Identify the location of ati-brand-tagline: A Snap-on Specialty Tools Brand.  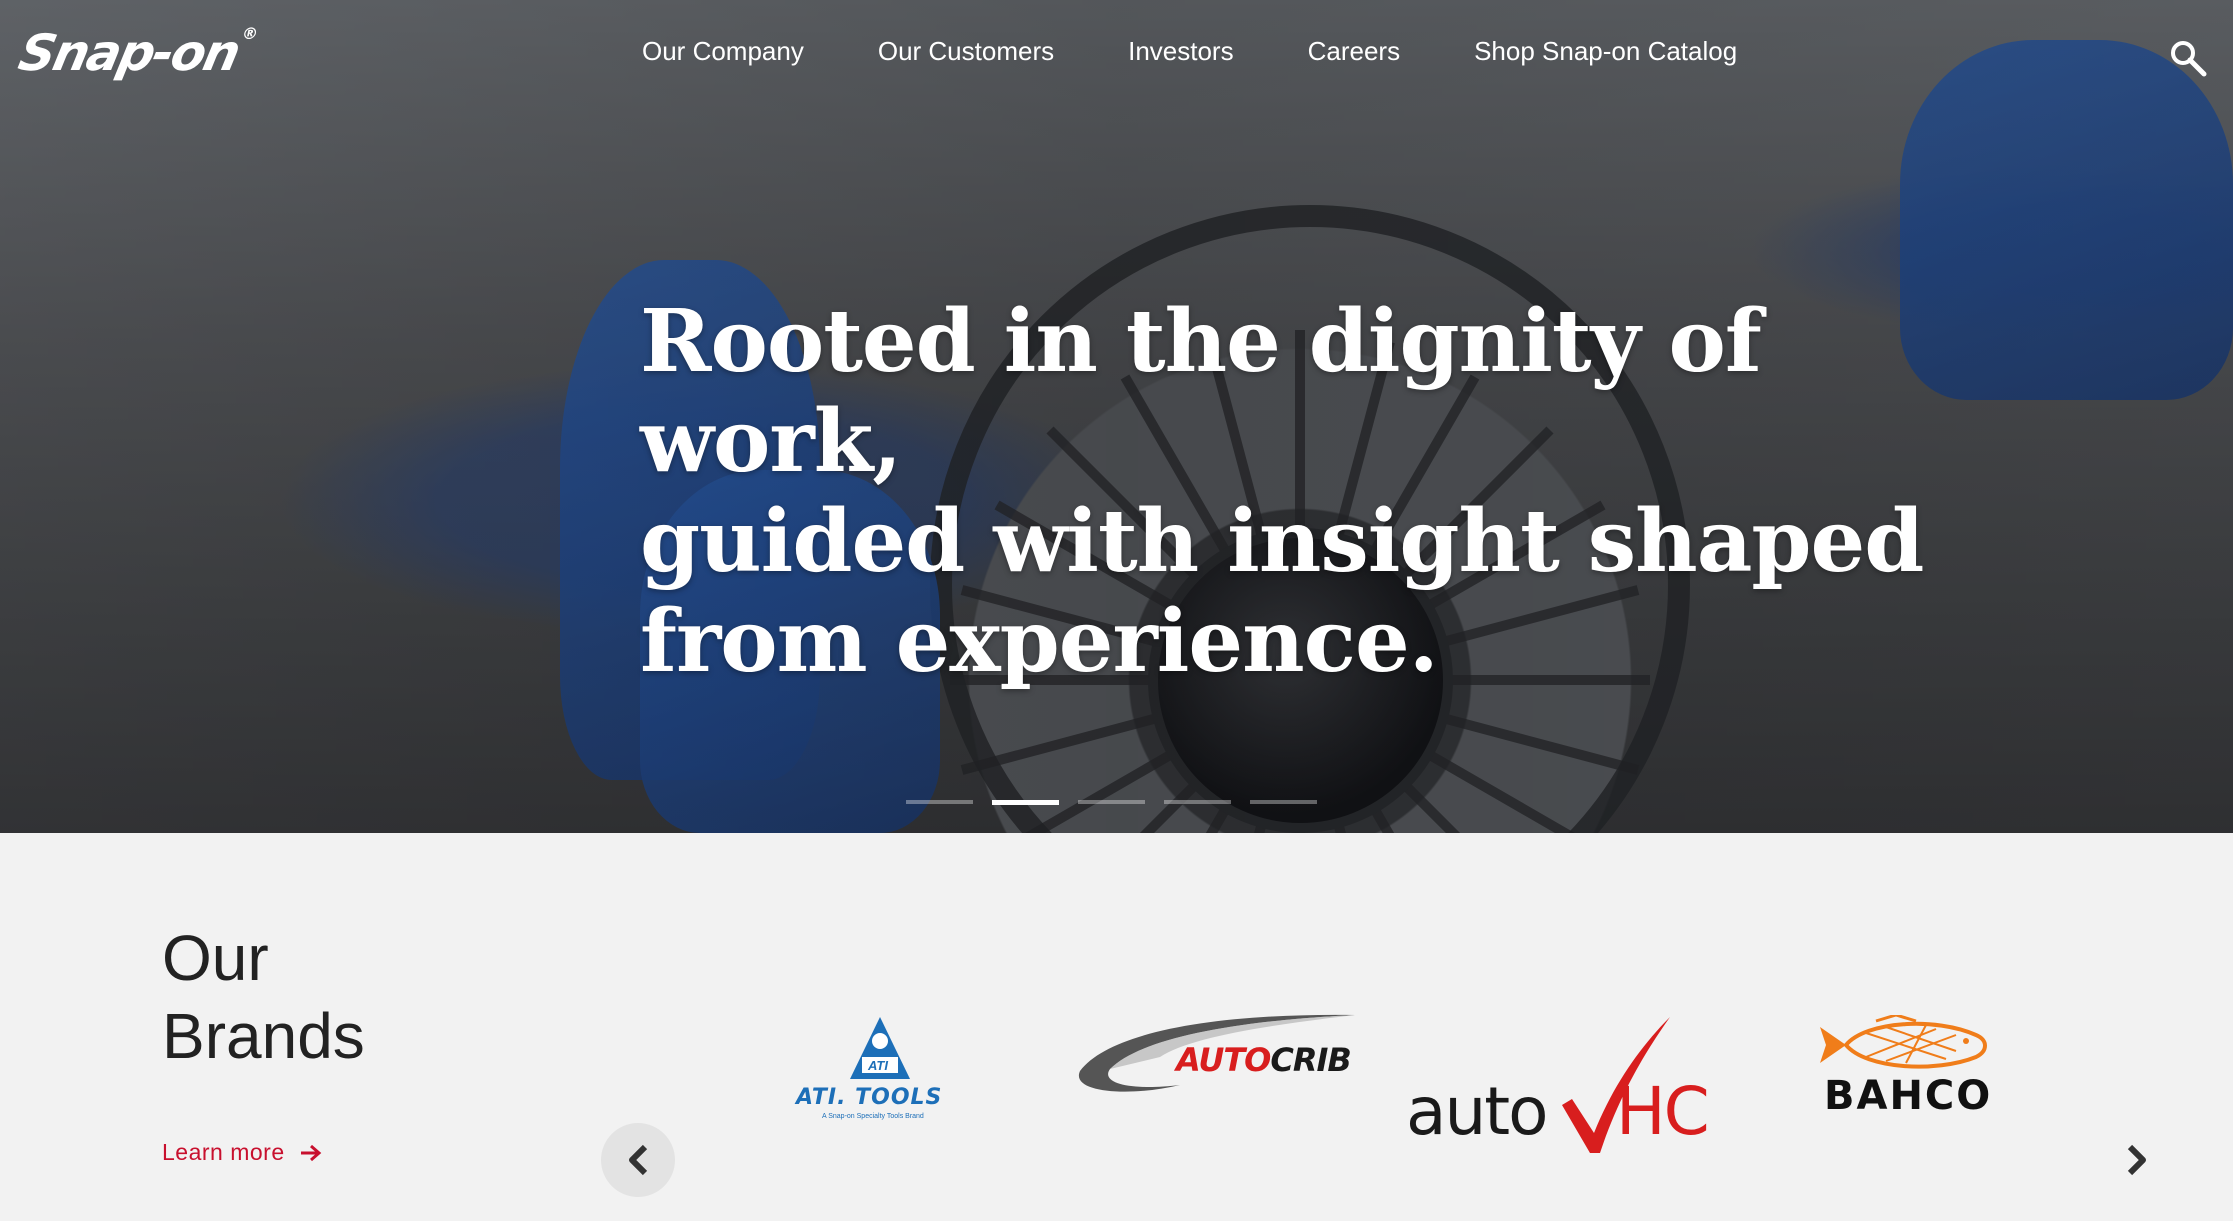
(873, 1116).